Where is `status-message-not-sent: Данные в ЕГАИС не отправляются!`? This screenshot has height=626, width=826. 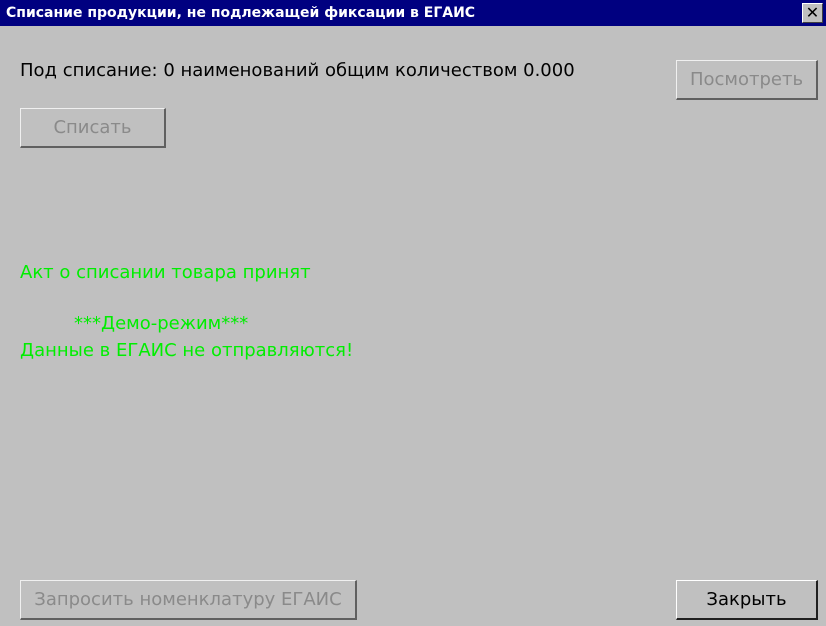 status-message-not-sent: Данные в ЕГАИС не отправляются! is located at coordinates (187, 350).